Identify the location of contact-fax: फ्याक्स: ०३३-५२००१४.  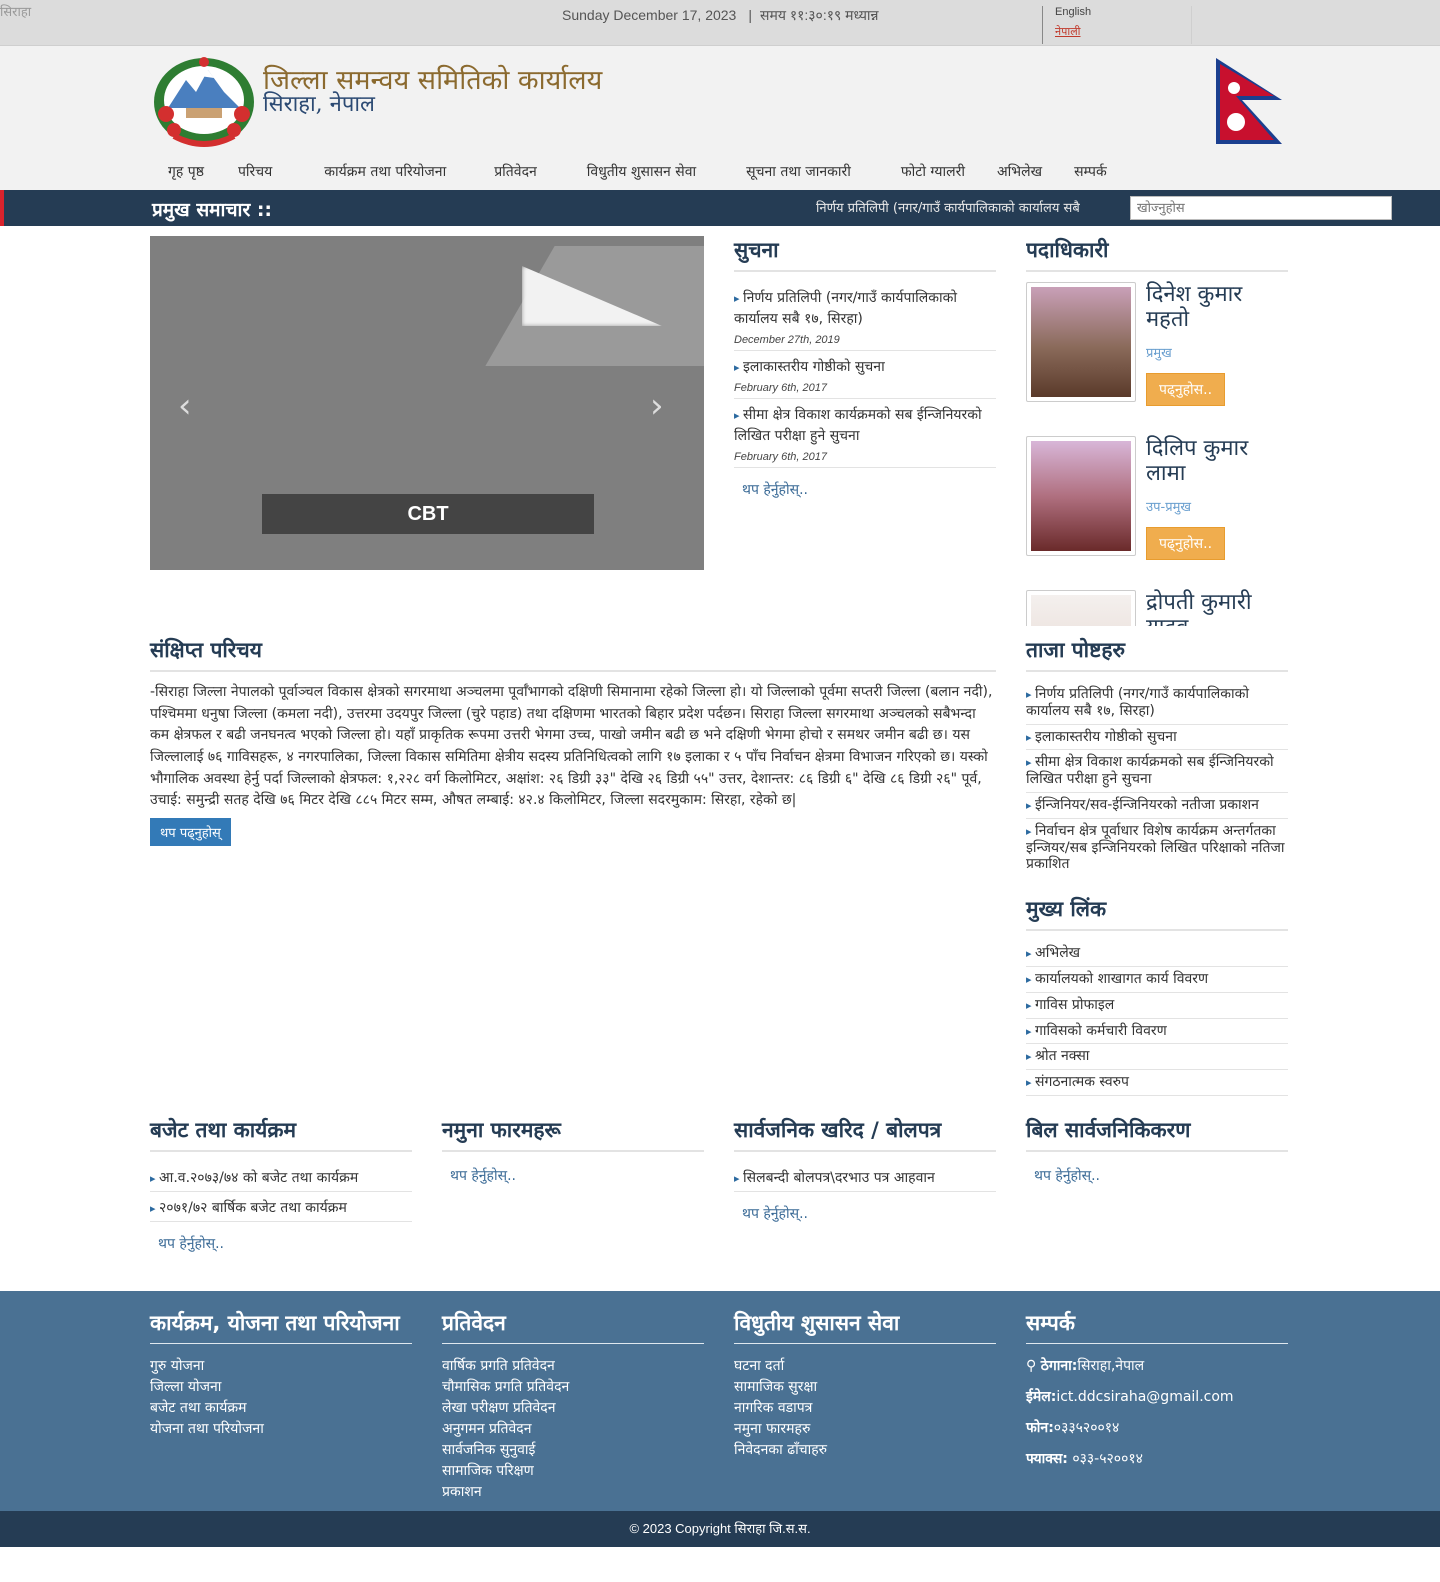
(1084, 1459).